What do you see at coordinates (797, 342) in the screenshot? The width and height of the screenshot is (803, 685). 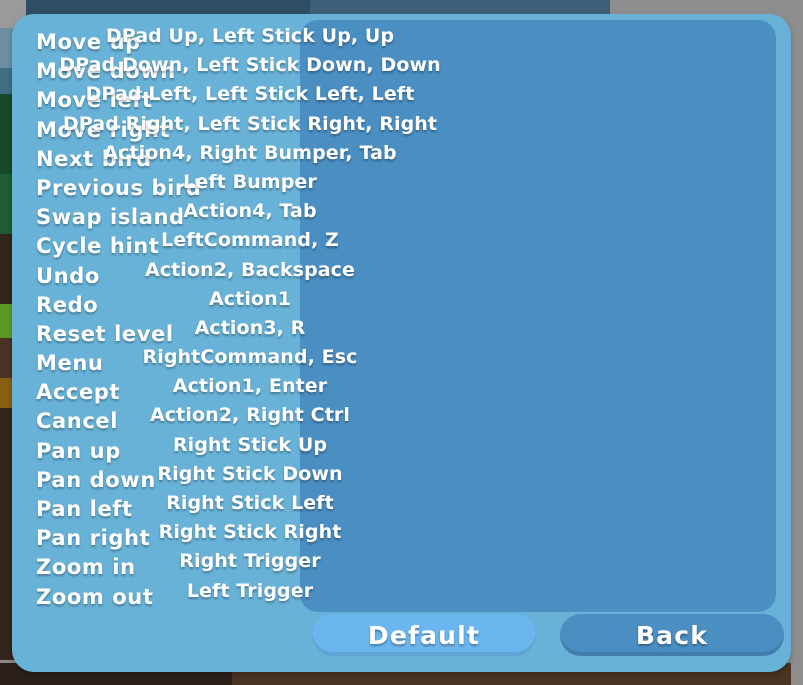 I see `background-right-margin` at bounding box center [797, 342].